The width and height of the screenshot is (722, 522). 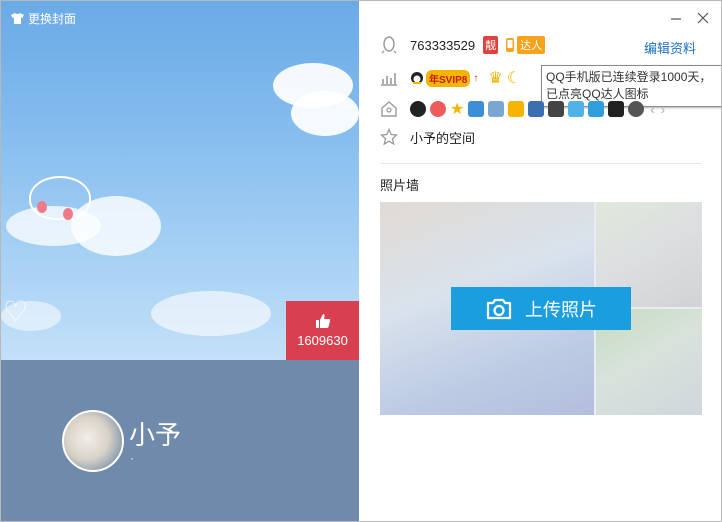 I want to click on mask-icon, so click(x=636, y=109).